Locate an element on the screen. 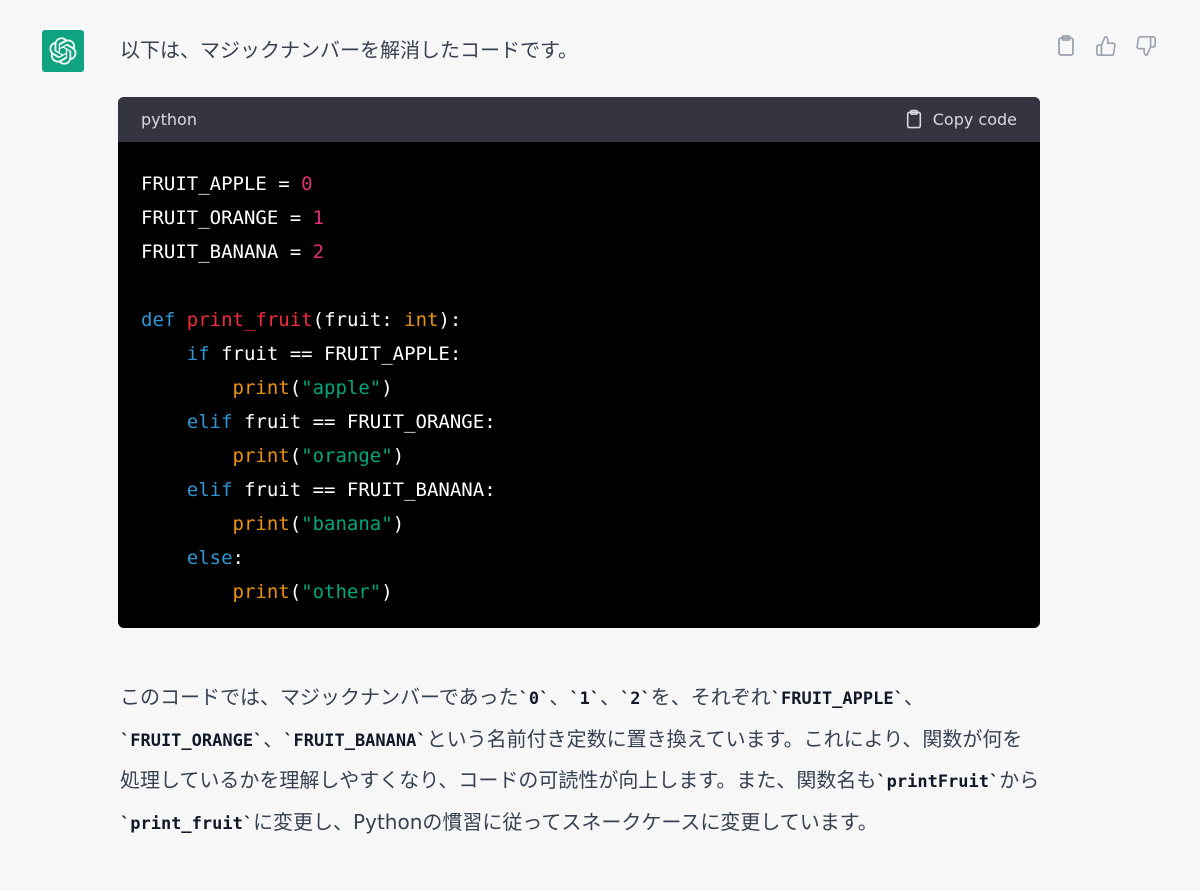 The width and height of the screenshot is (1200, 891). code-token: "orange" is located at coordinates (347, 456).